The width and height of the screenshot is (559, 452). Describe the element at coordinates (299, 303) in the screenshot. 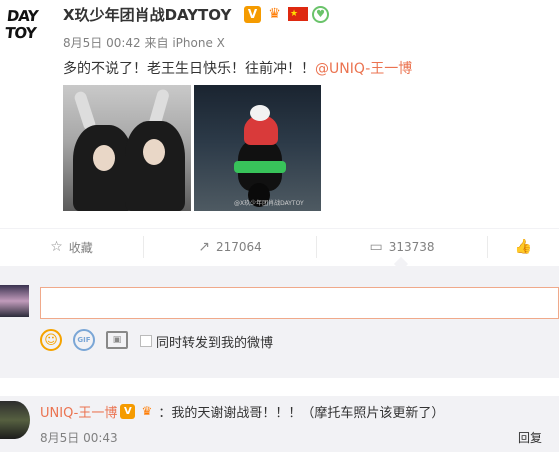

I see `comment-input` at that location.